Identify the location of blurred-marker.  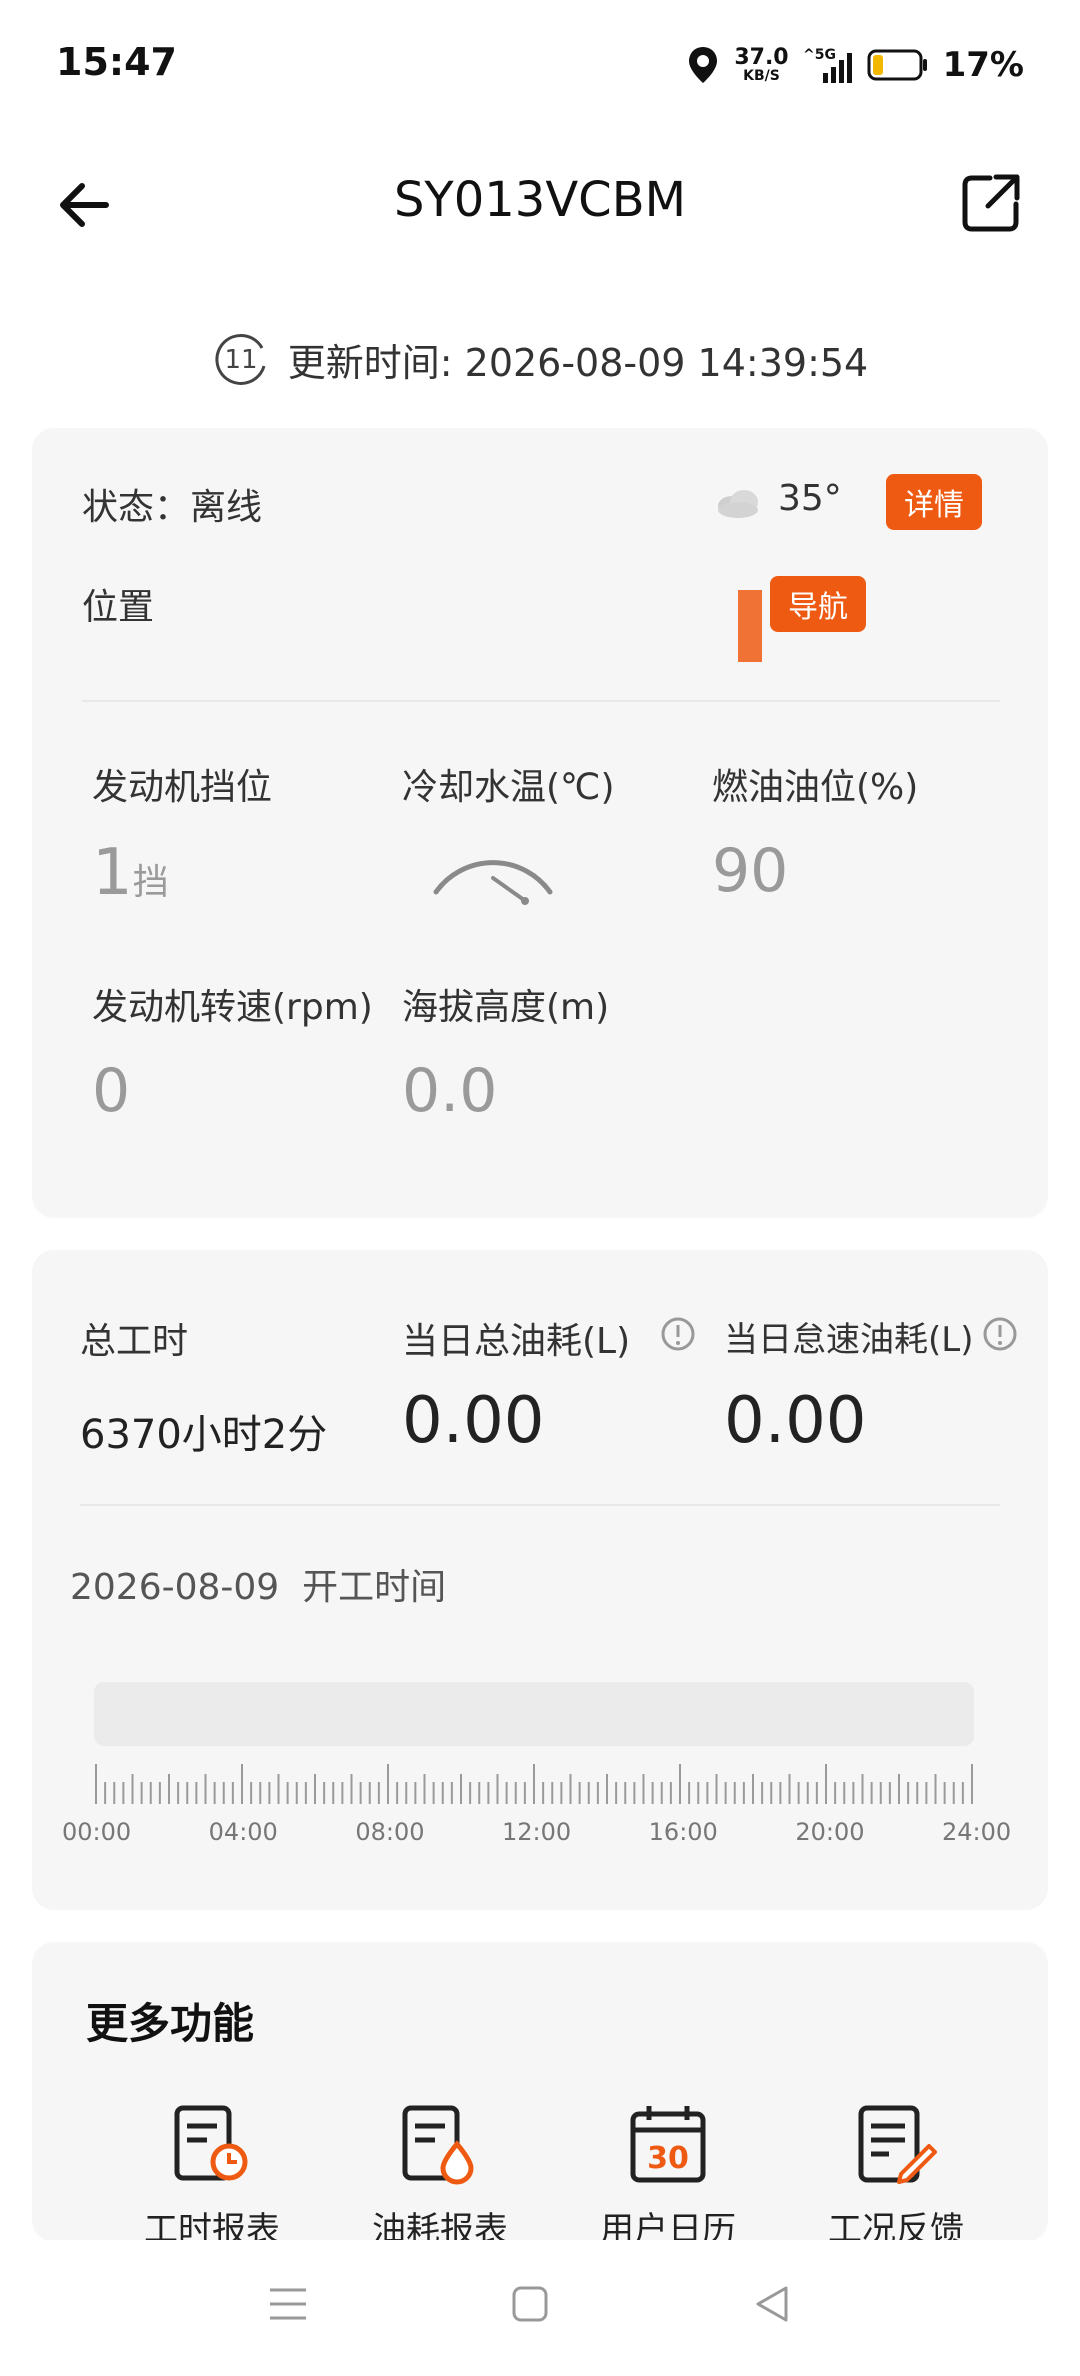
(750, 626).